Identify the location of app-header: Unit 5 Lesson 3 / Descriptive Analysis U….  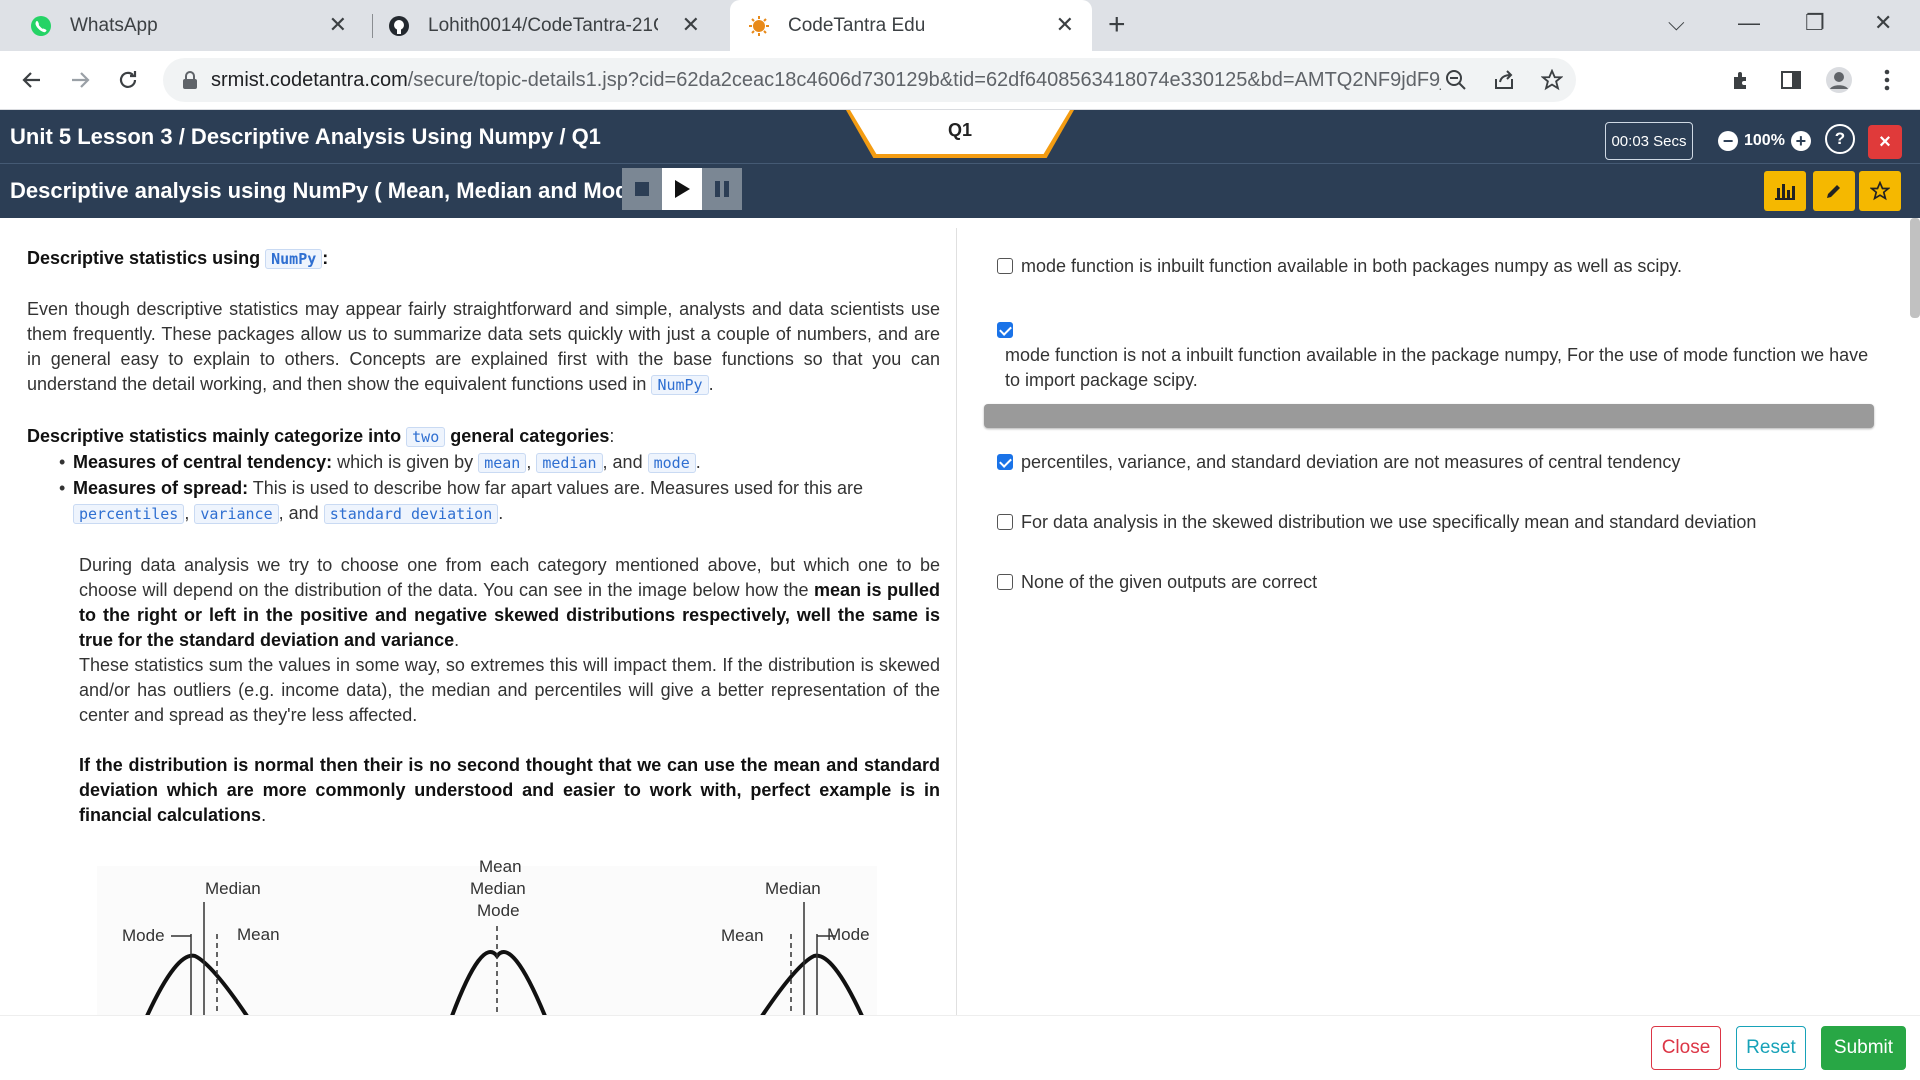
(960, 164).